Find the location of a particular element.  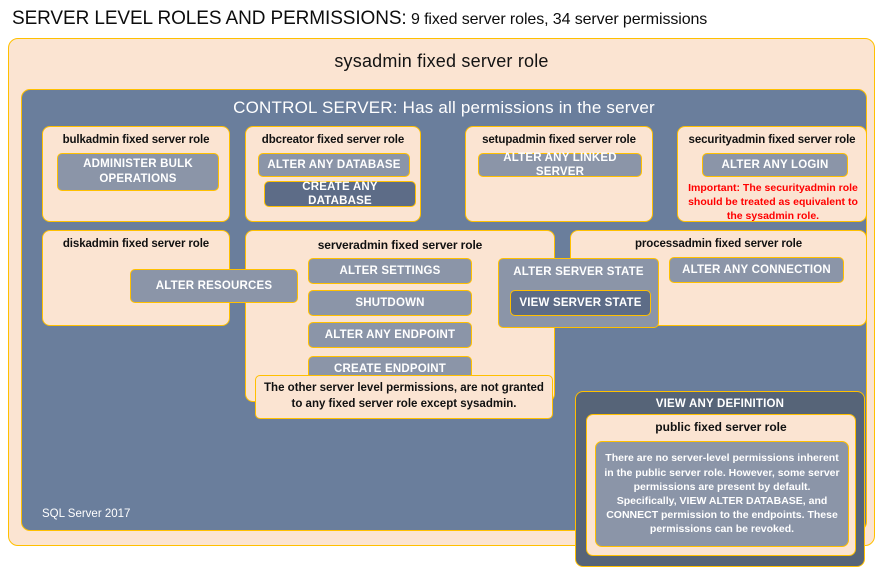

page-title-strong: SERVER LEVEL ROLES AND PERMISSIONS: is located at coordinates (209, 18).